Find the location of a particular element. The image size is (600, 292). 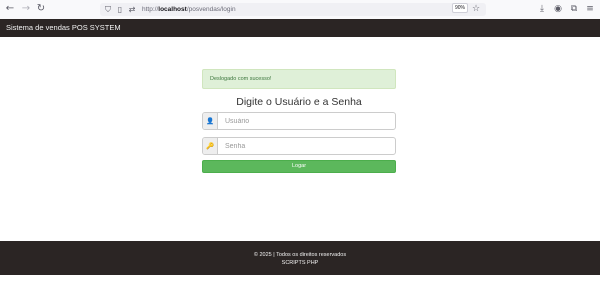

alert-message: Deslogado com sucesso! is located at coordinates (241, 79).